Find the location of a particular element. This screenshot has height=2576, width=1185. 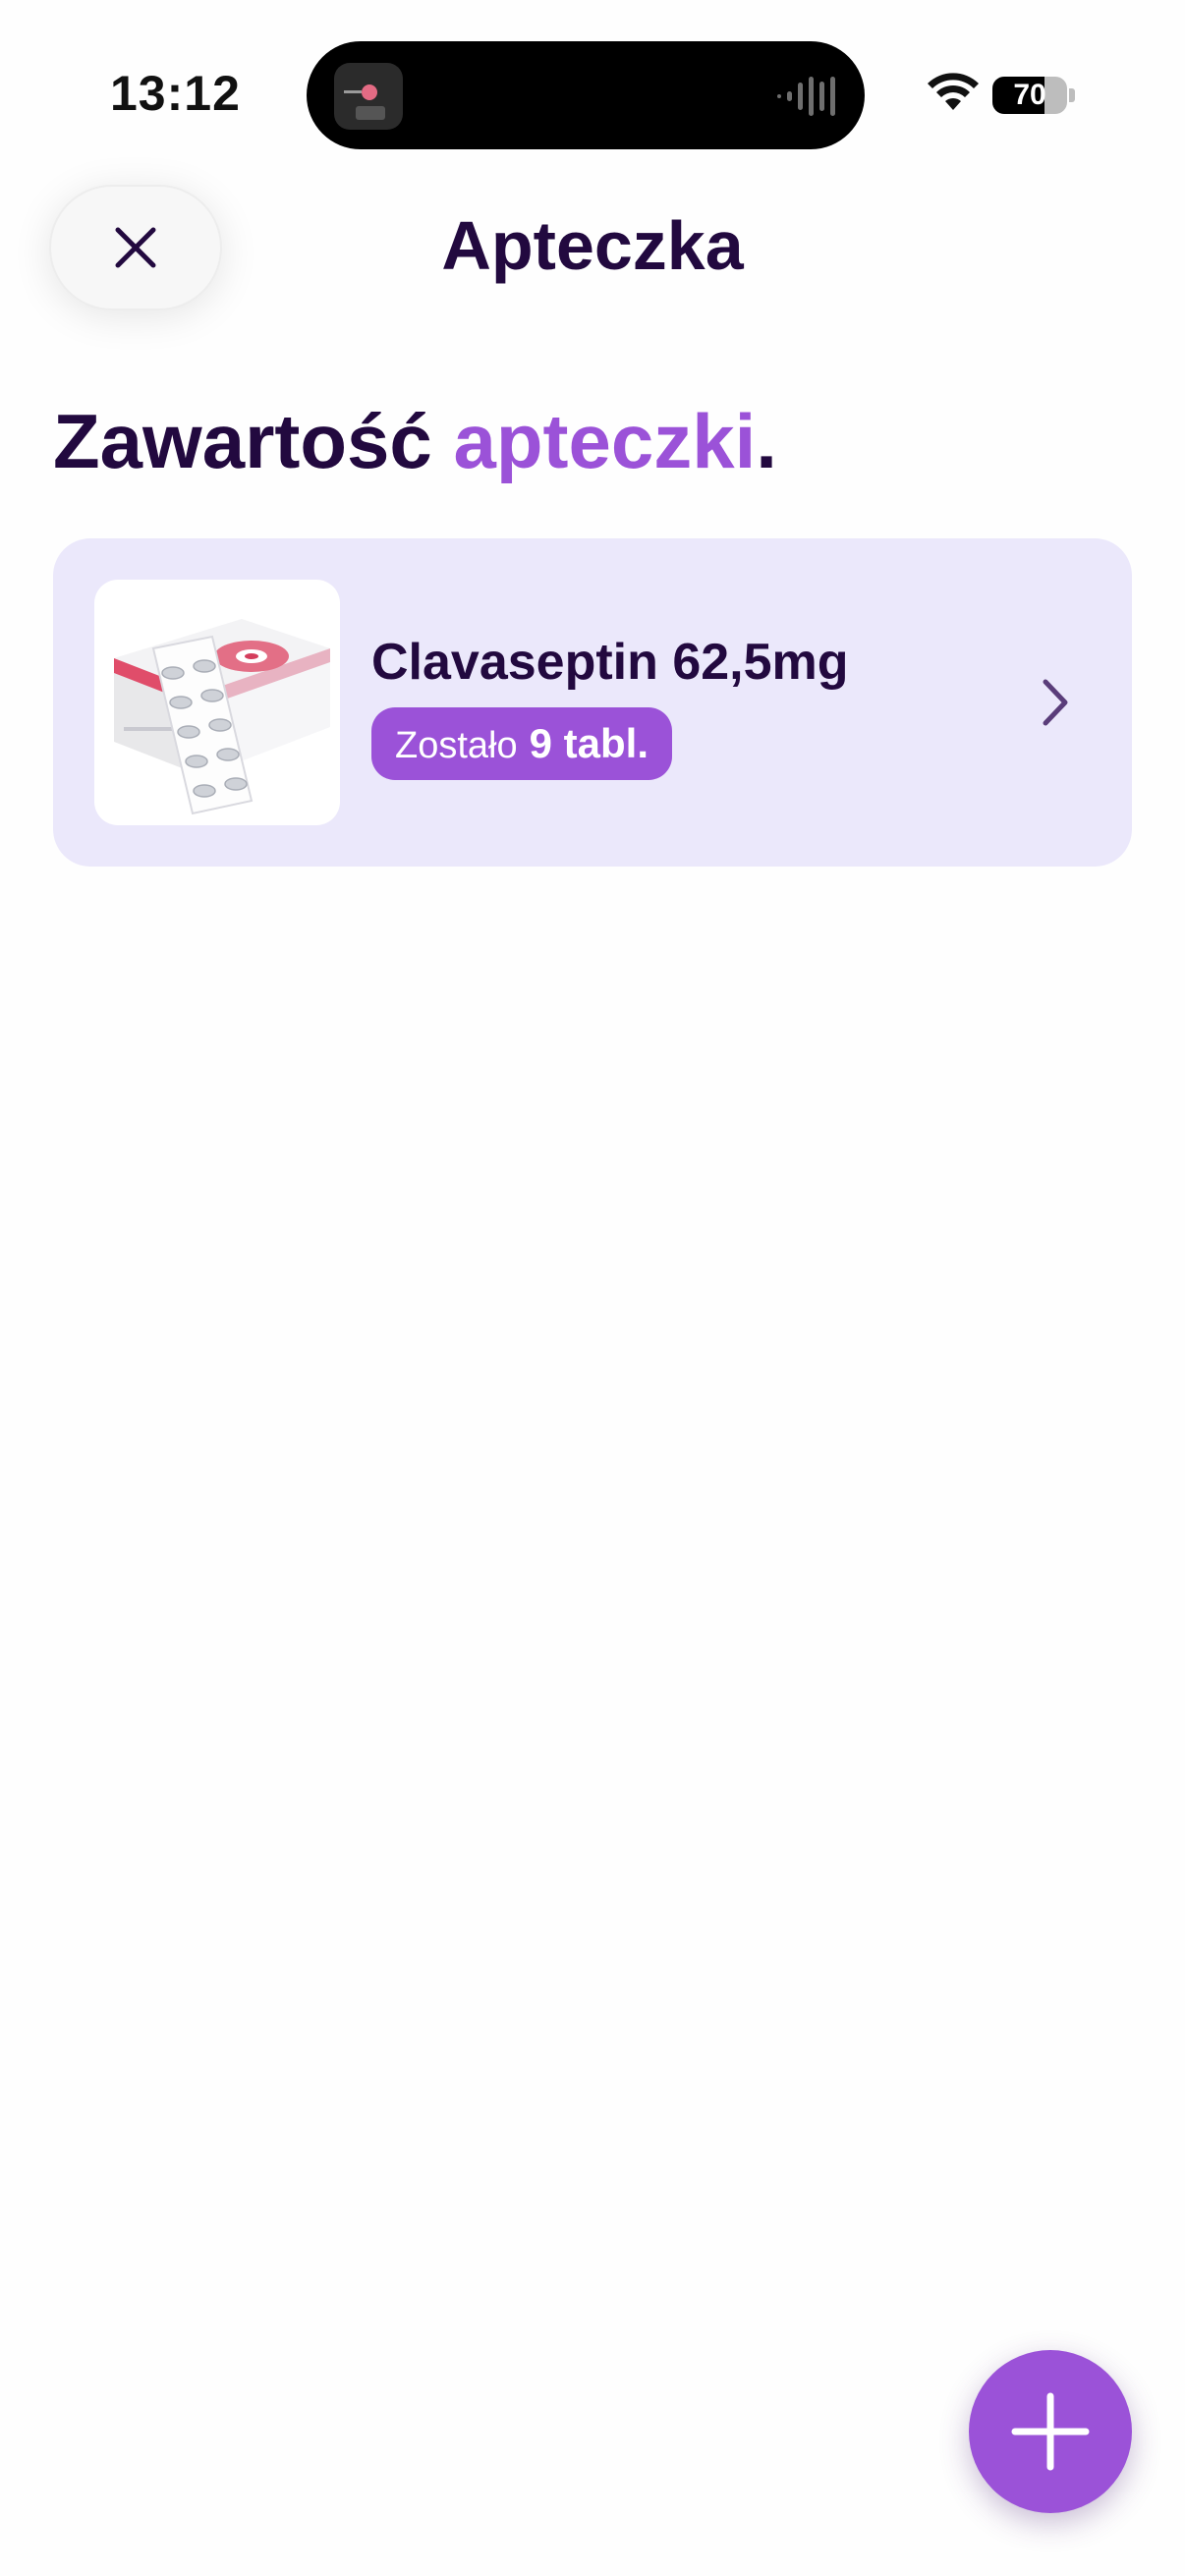

battery-indicator: 70 is located at coordinates (1030, 95).